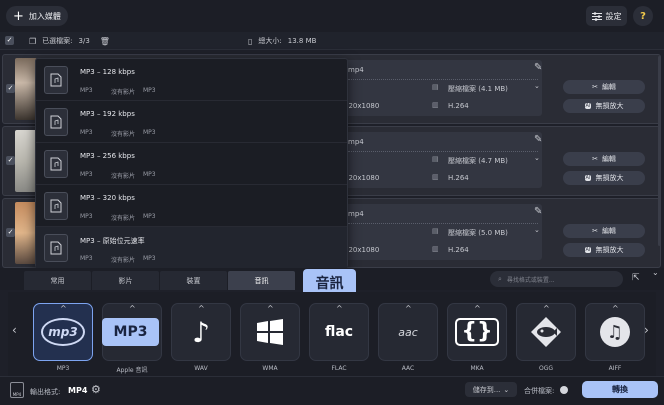 The height and width of the screenshot is (405, 664). Describe the element at coordinates (201, 332) in the screenshot. I see `format-wav: ^ ♪` at that location.